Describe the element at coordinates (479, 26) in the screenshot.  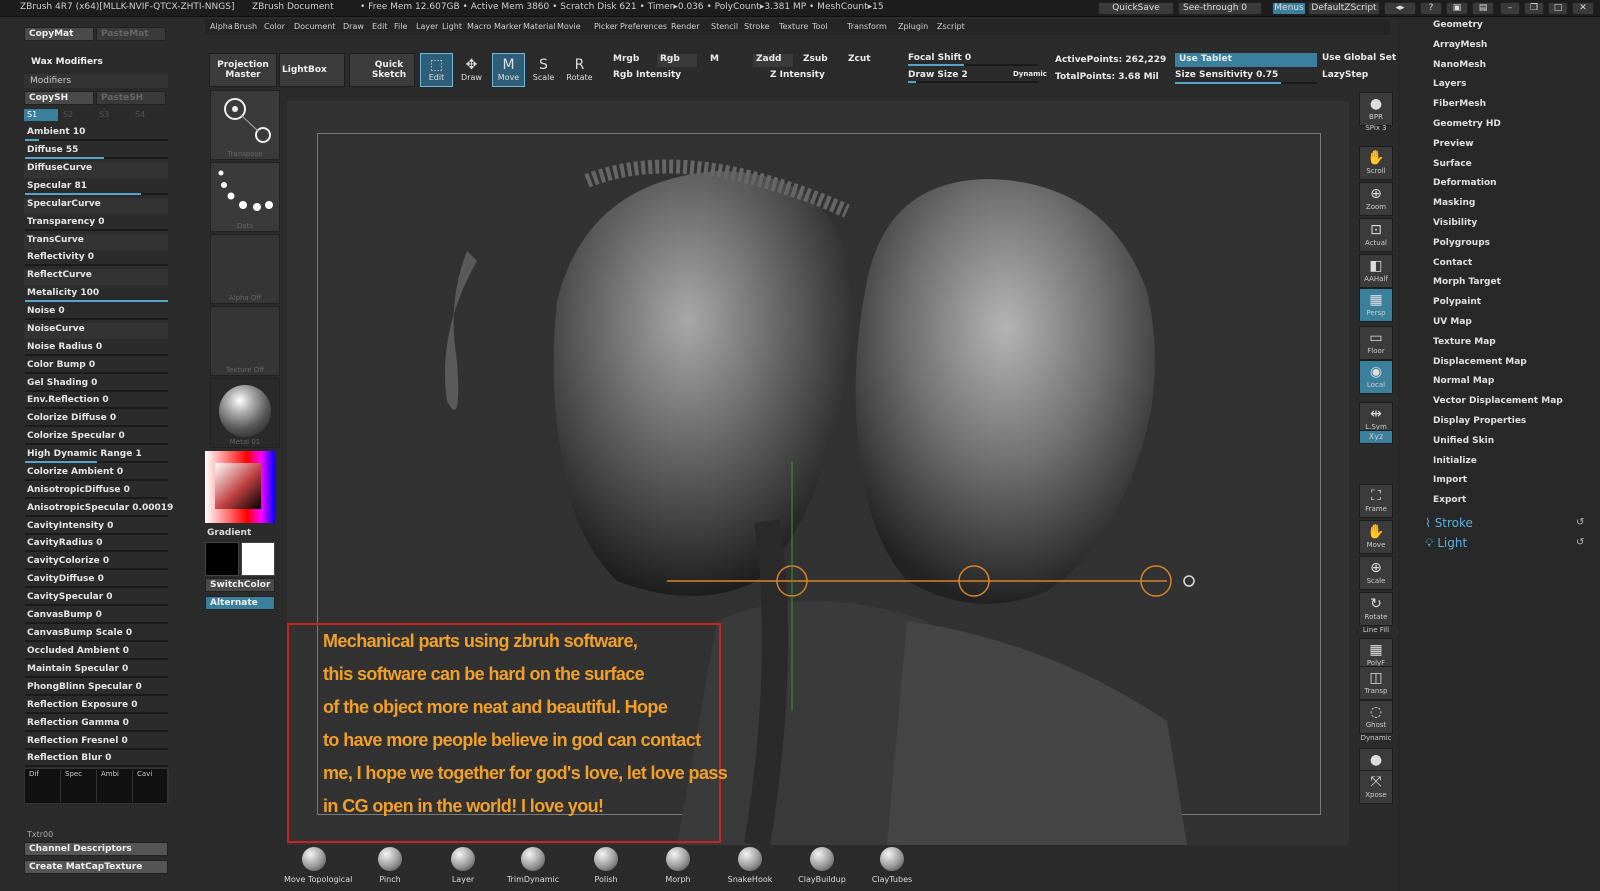
I see `menu-macro: Macro` at that location.